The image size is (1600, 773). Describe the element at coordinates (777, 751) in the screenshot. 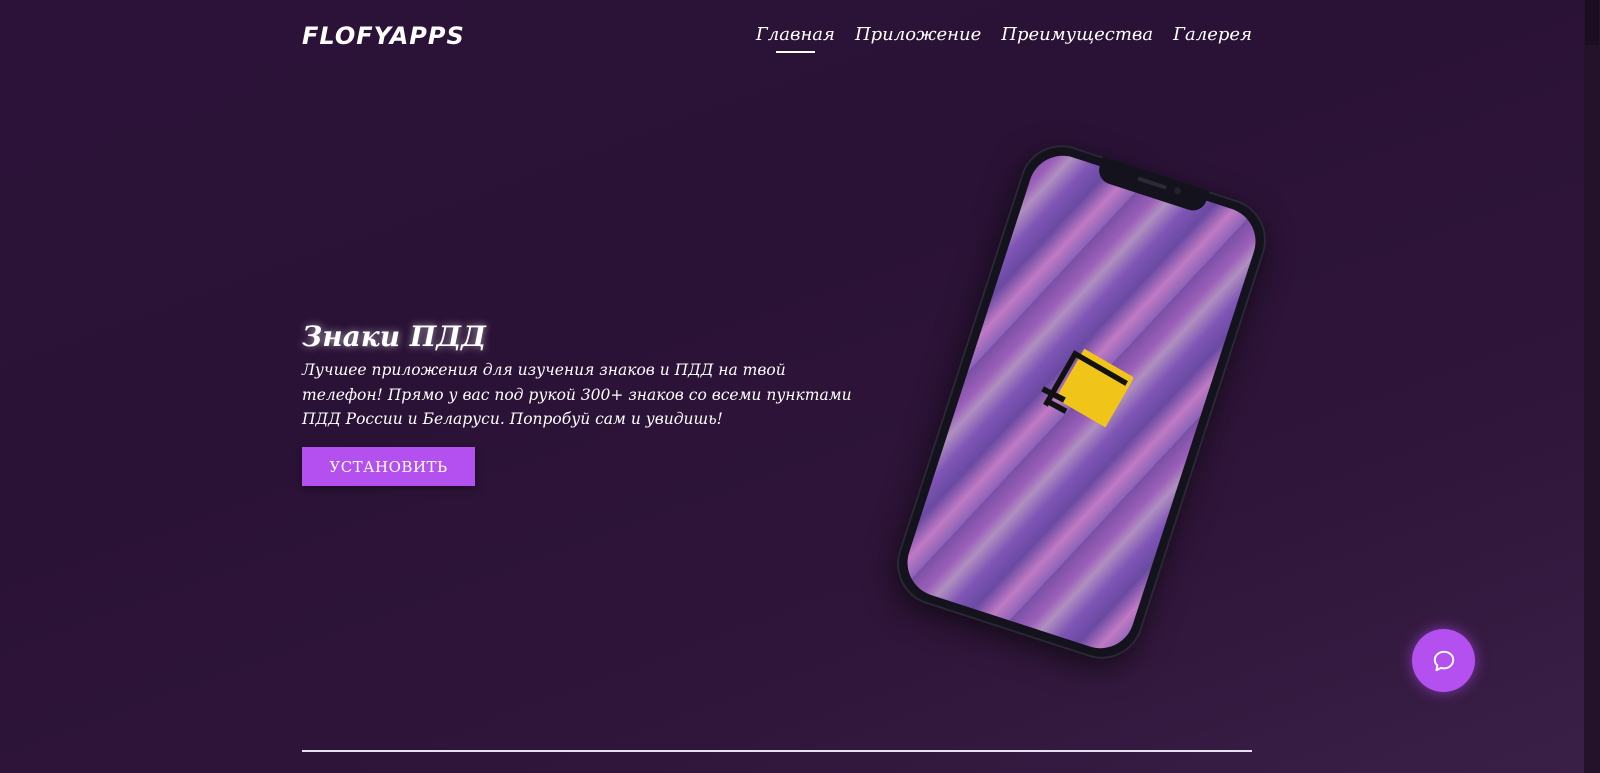

I see `section-divider` at that location.